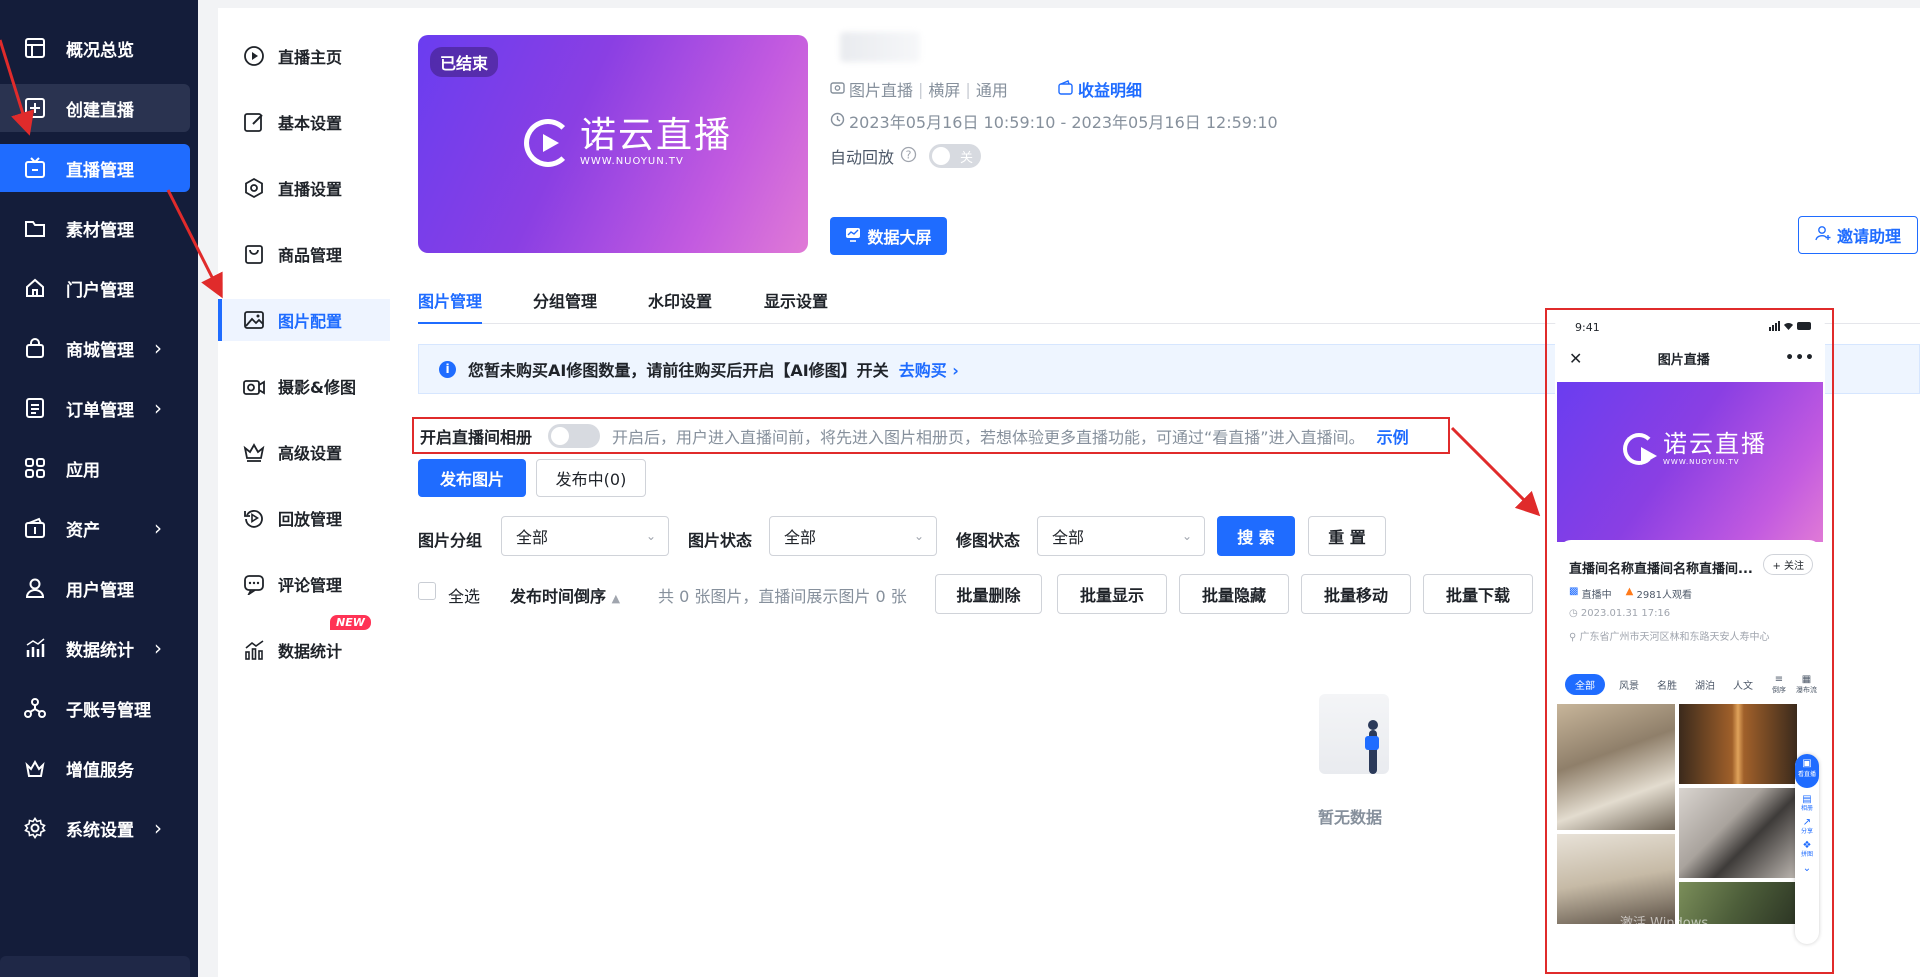  Describe the element at coordinates (1667, 684) in the screenshot. I see `phone-tab: 名胜` at that location.